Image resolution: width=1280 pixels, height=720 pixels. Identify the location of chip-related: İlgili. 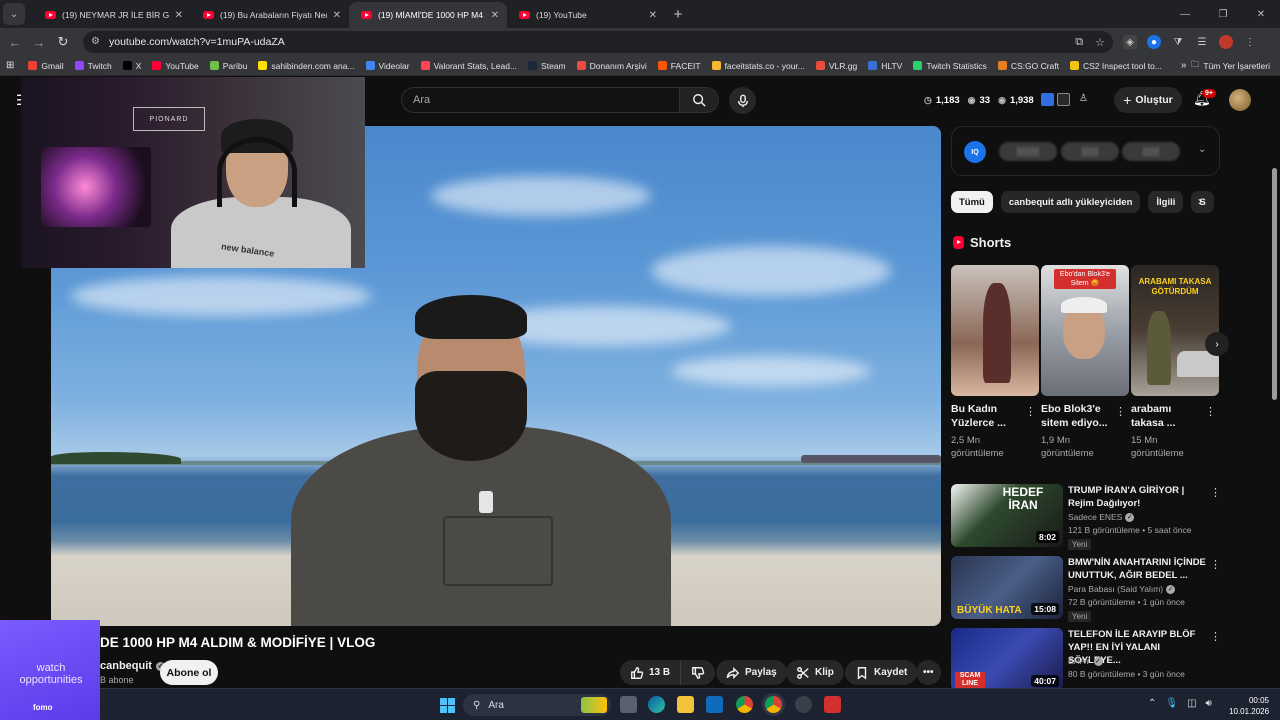
(1166, 202).